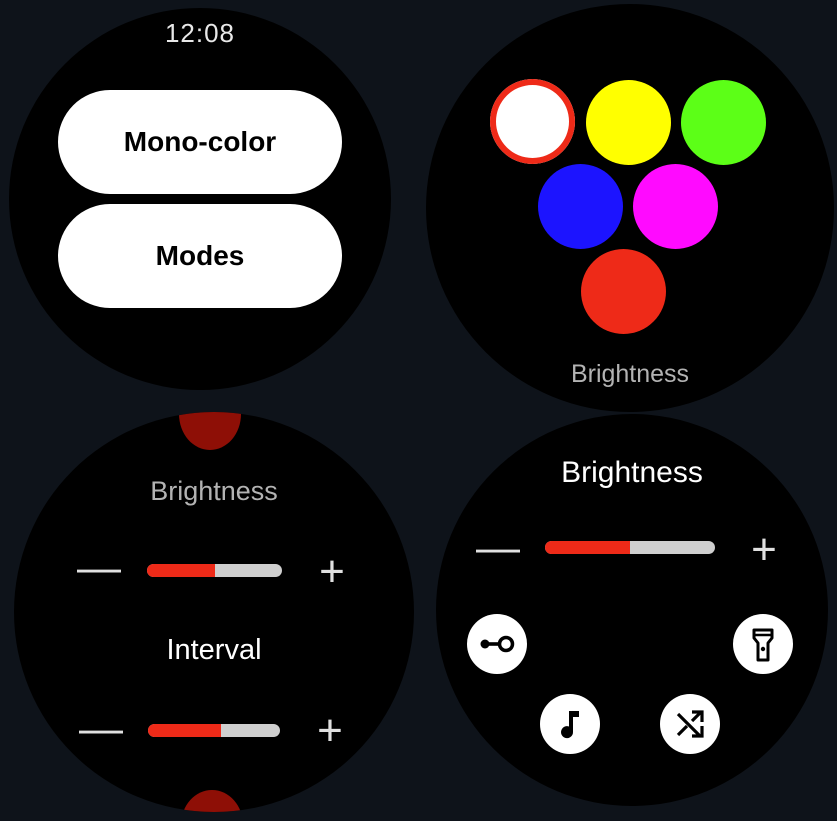 The image size is (837, 821). Describe the element at coordinates (214, 650) in the screenshot. I see `interval-label: Interval` at that location.